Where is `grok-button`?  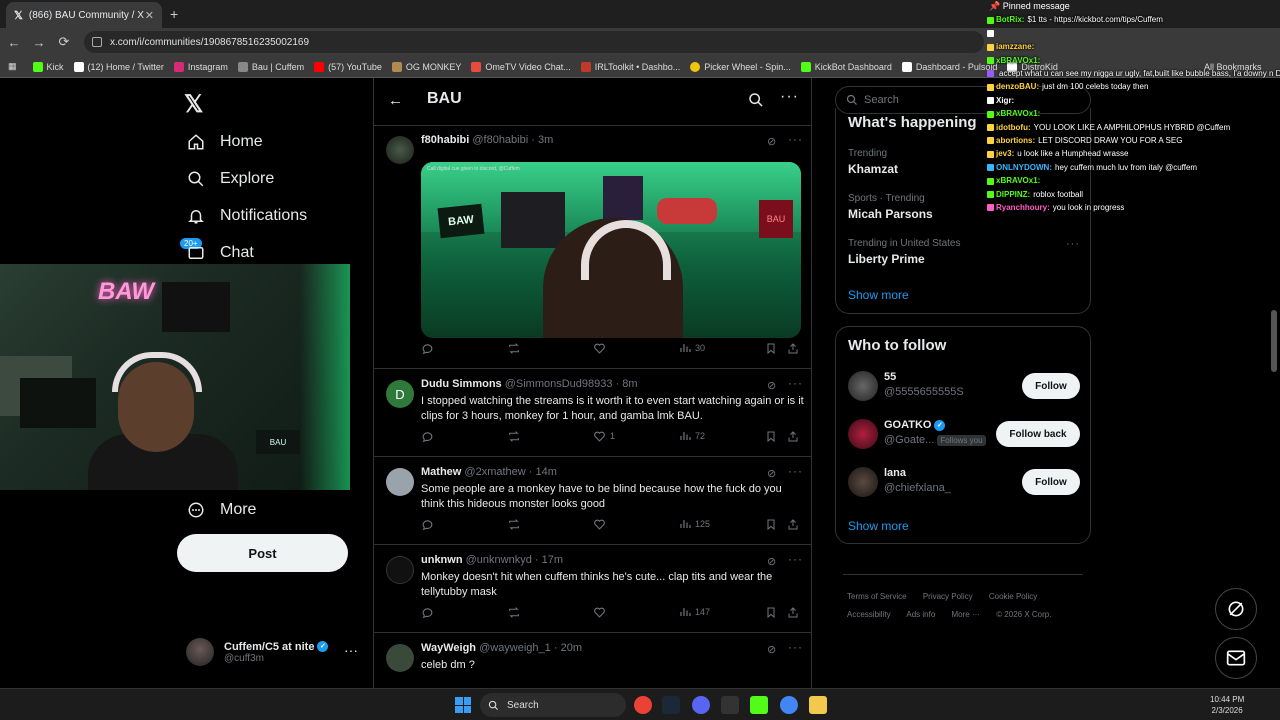
grok-button is located at coordinates (1236, 609).